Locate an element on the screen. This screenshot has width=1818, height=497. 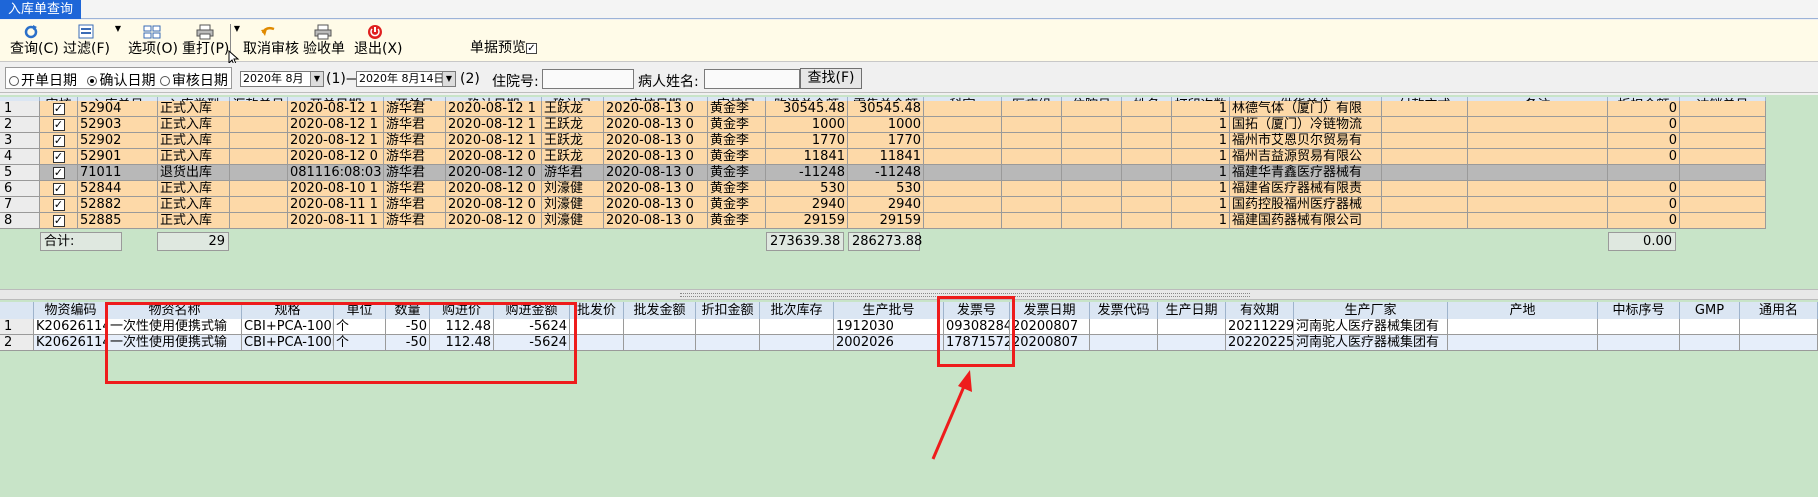
receipt-cell: 71011 is located at coordinates (118, 173).